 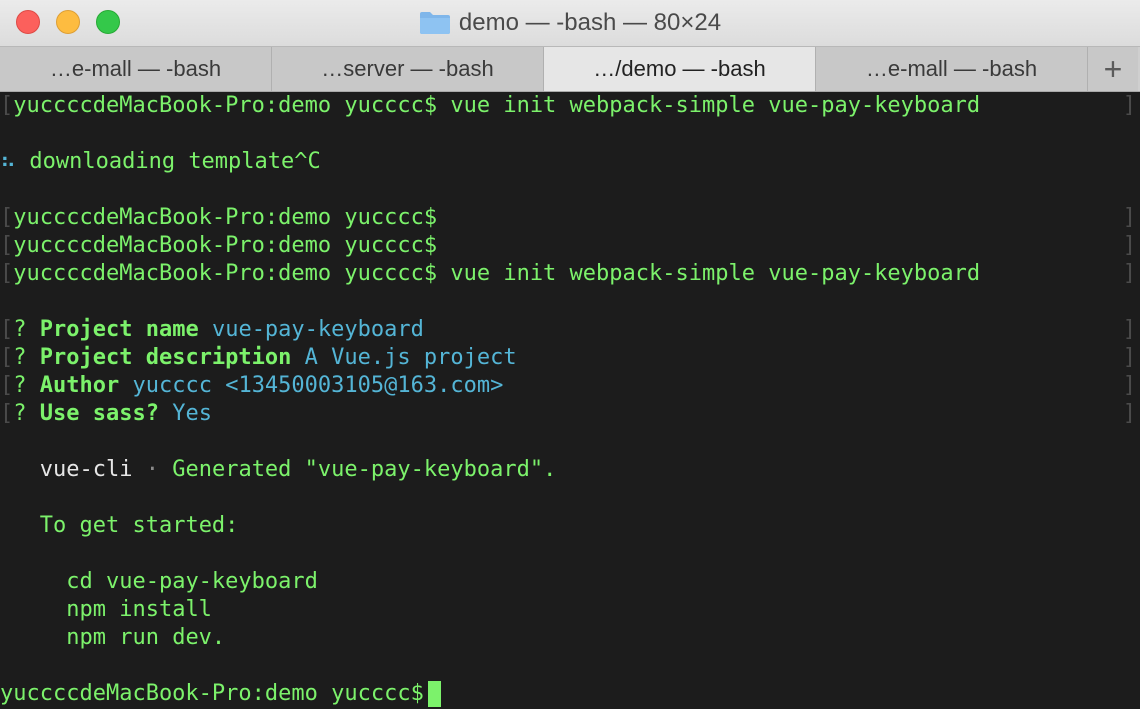 What do you see at coordinates (192, 581) in the screenshot?
I see `instruction-step: cd vue-pay-keyboard` at bounding box center [192, 581].